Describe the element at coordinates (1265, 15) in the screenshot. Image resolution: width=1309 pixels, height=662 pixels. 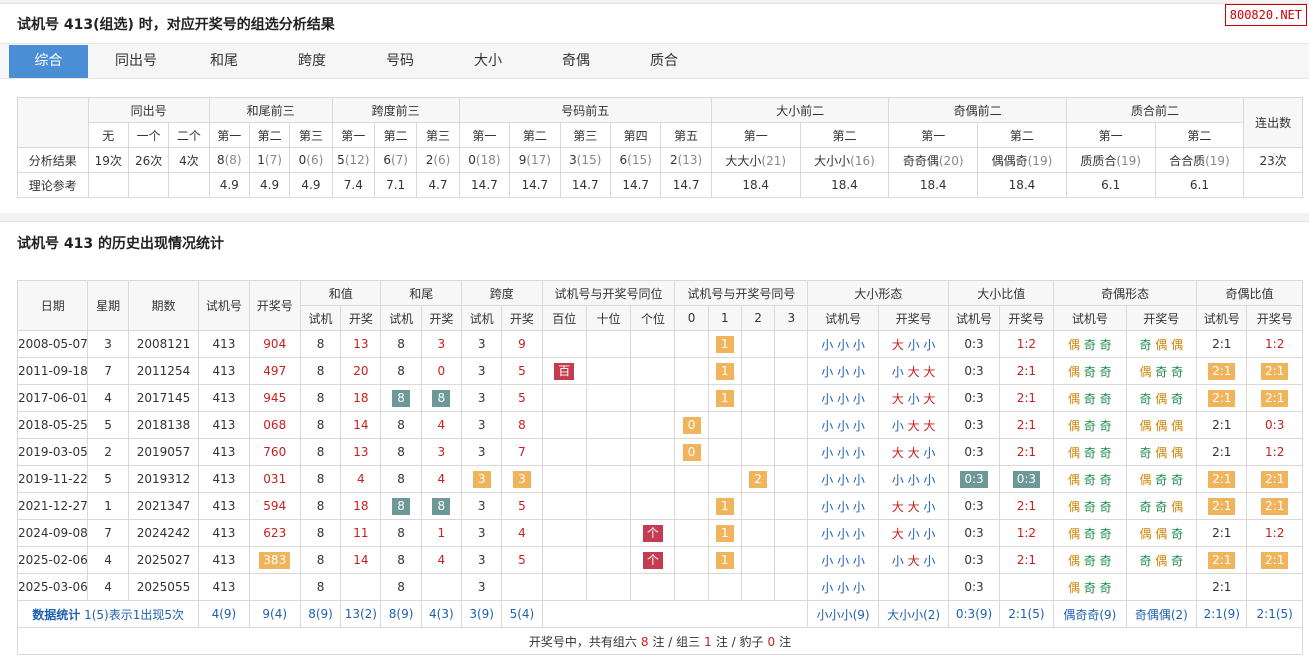
I see `site-watermark: 800820.NET` at that location.